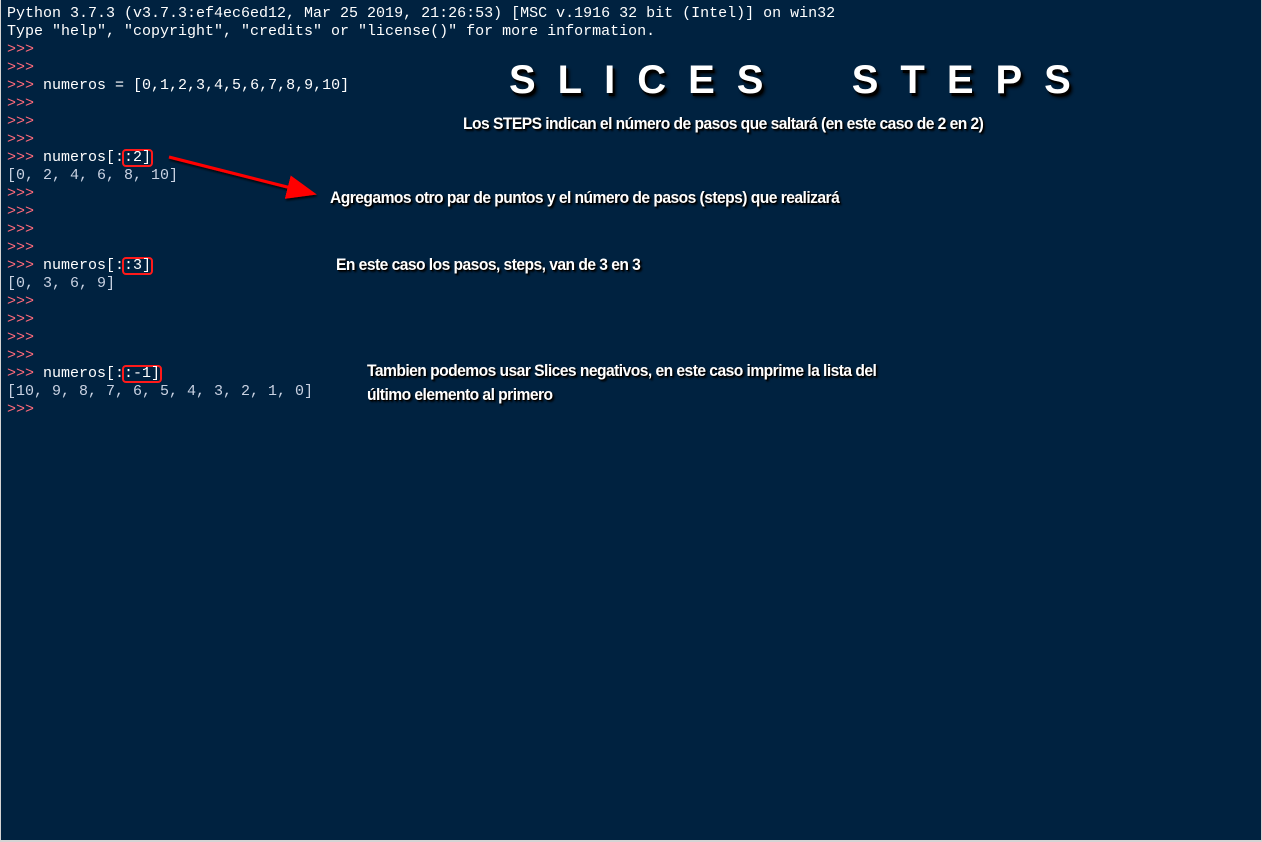 This screenshot has height=842, width=1262. I want to click on active-prompt-line: >>>, so click(20, 410).